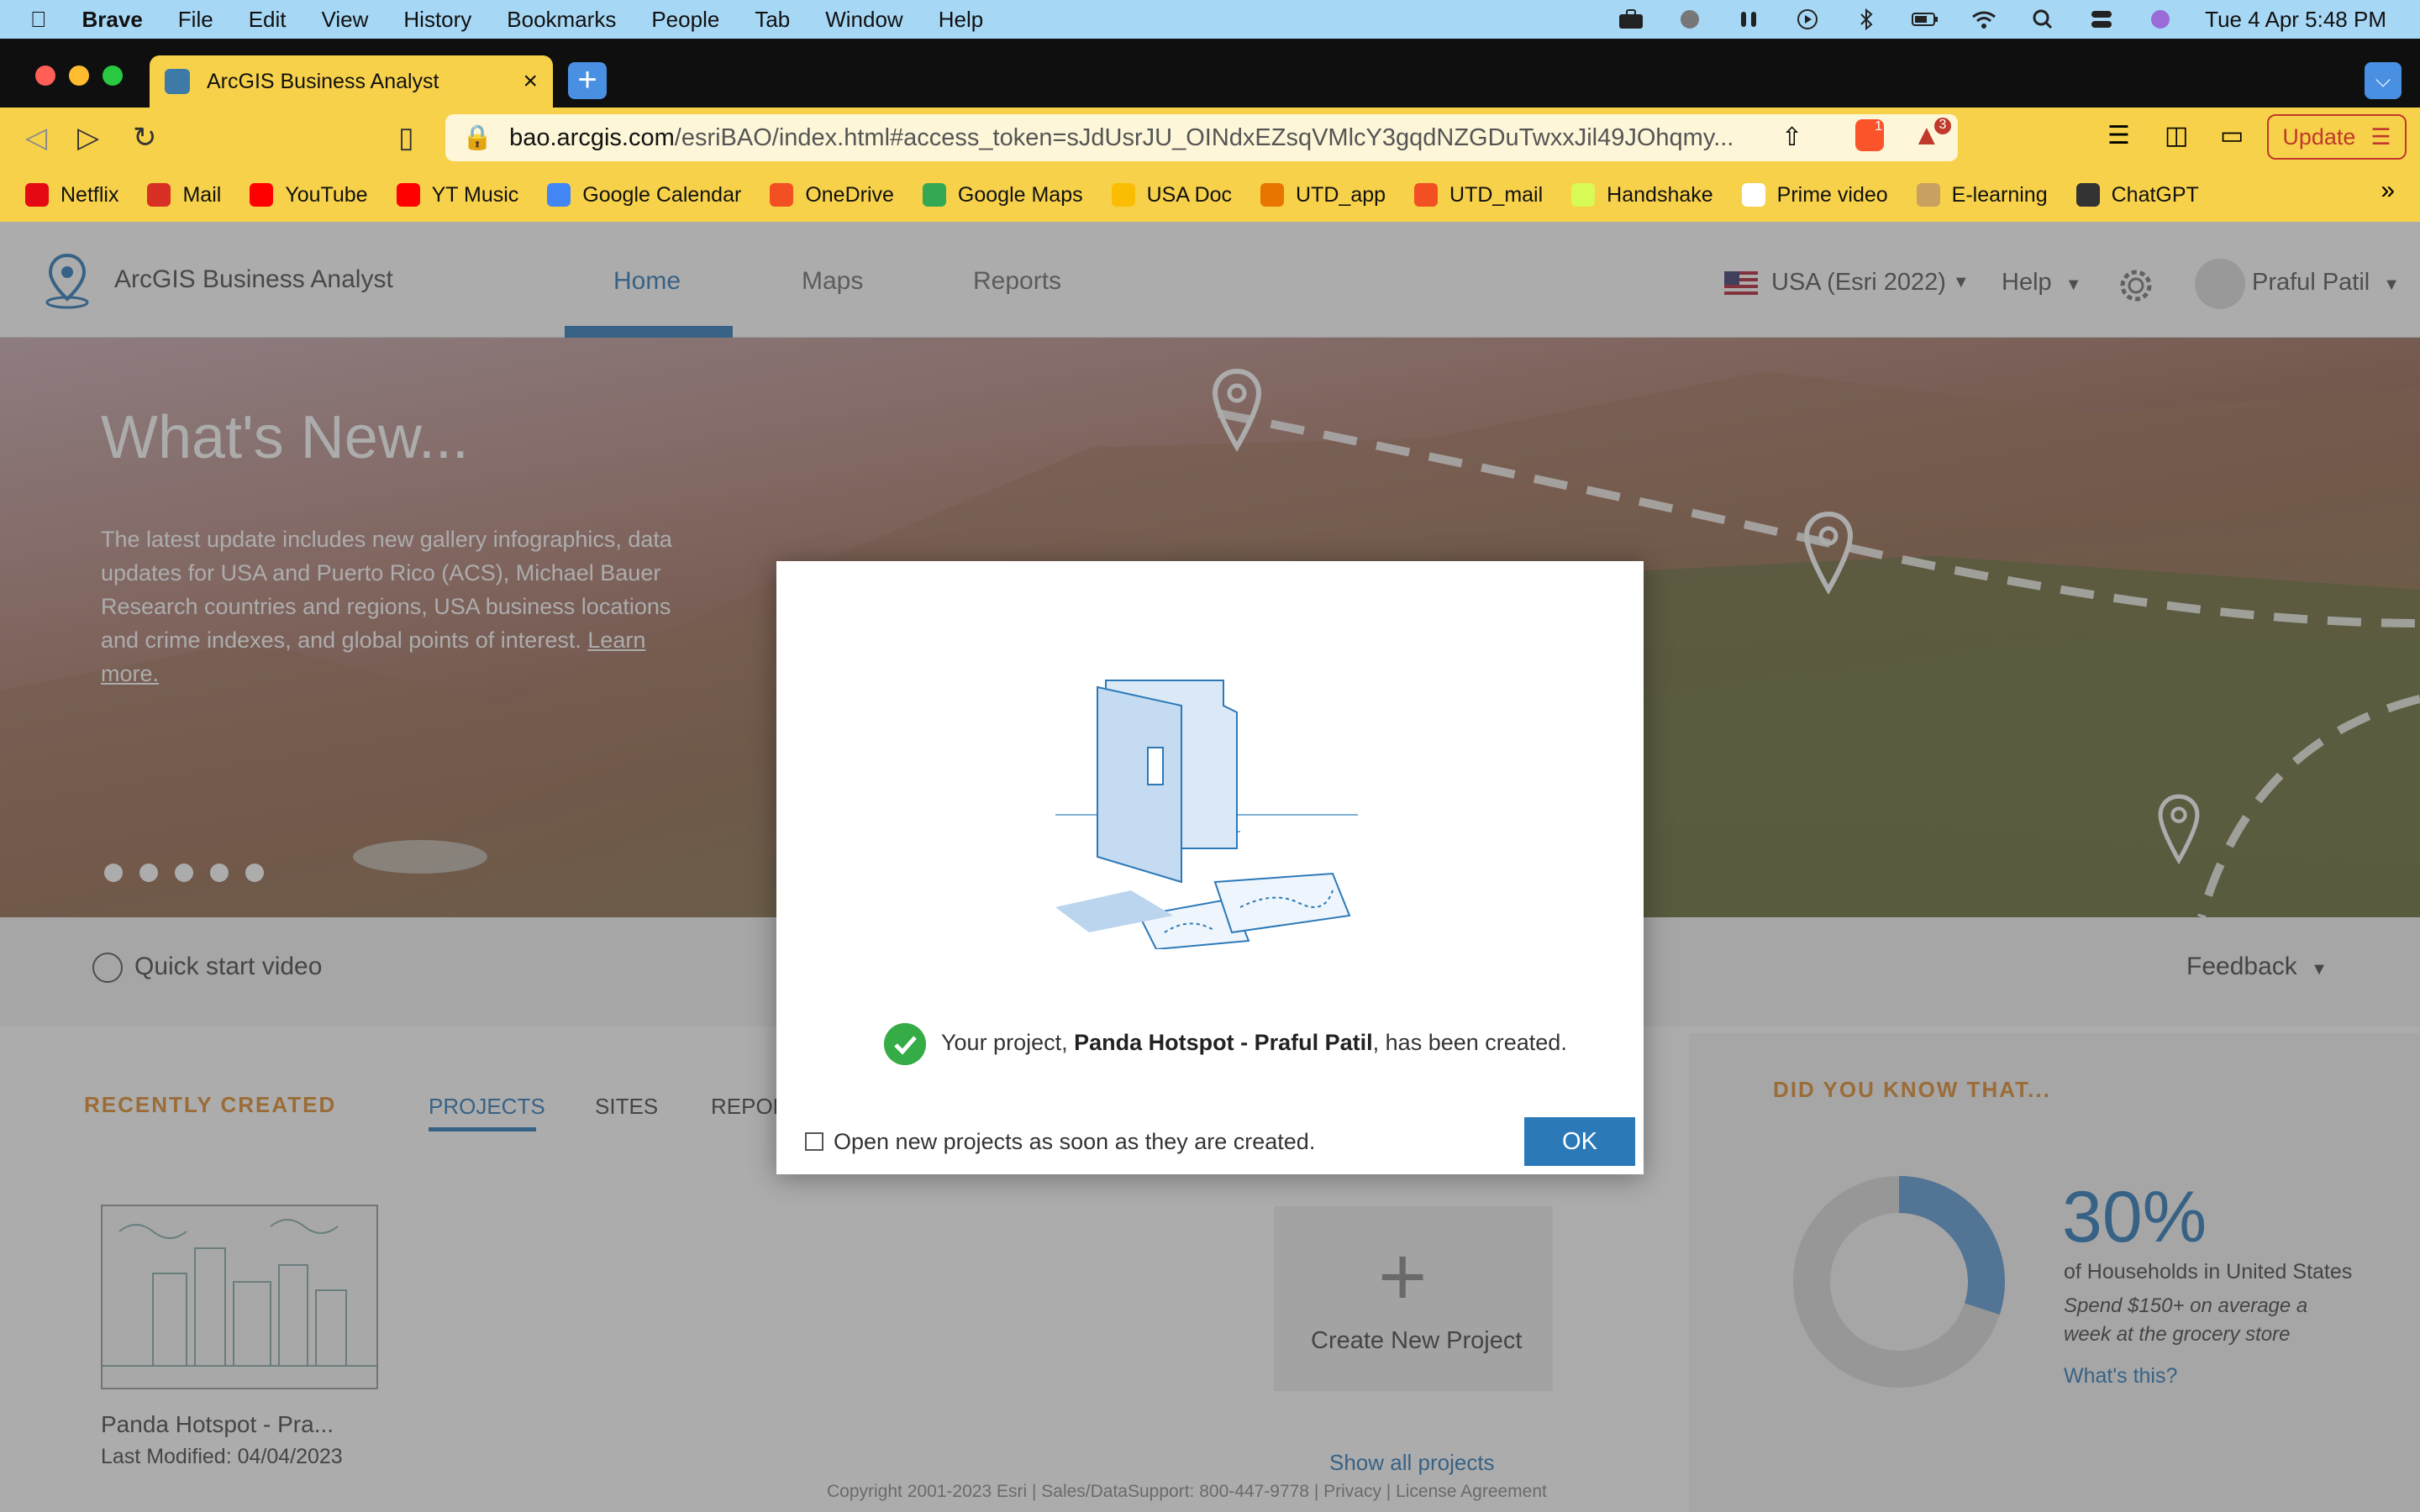 This screenshot has height=1512, width=2420. Describe the element at coordinates (36, 138) in the screenshot. I see `back-button: ◁` at that location.